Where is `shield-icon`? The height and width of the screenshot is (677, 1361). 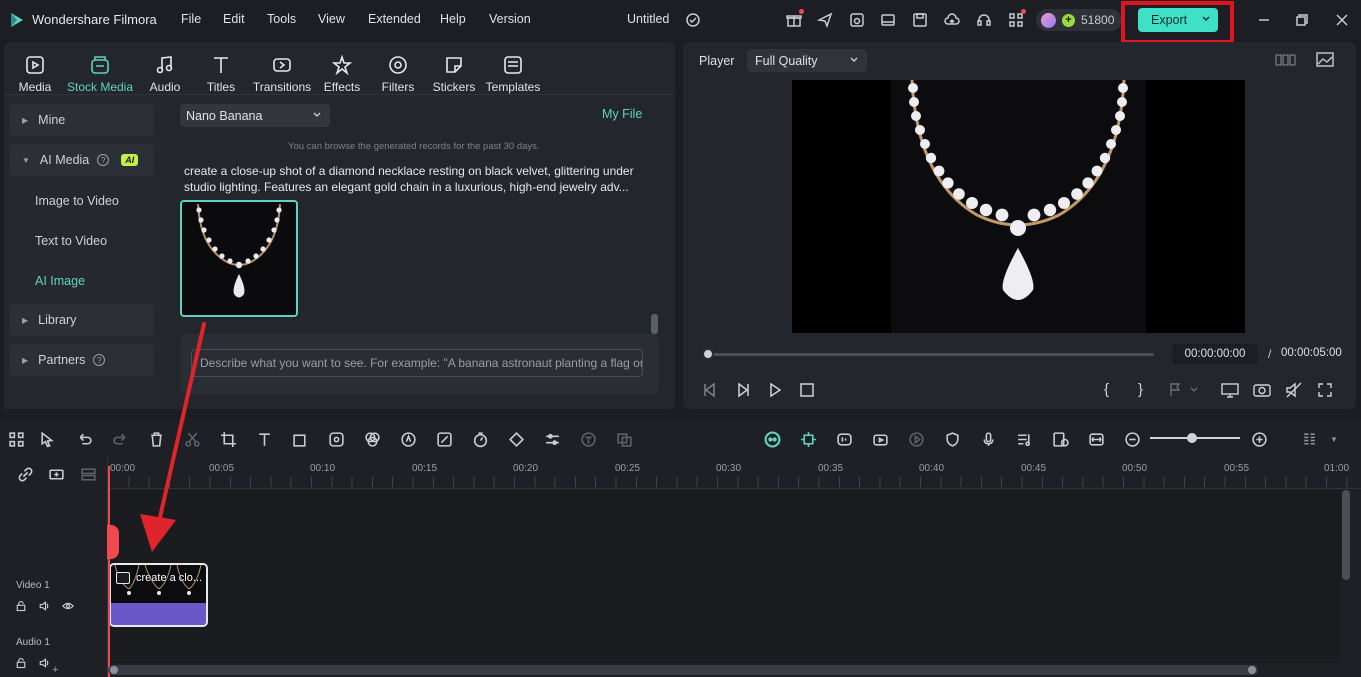
shield-icon is located at coordinates (952, 439).